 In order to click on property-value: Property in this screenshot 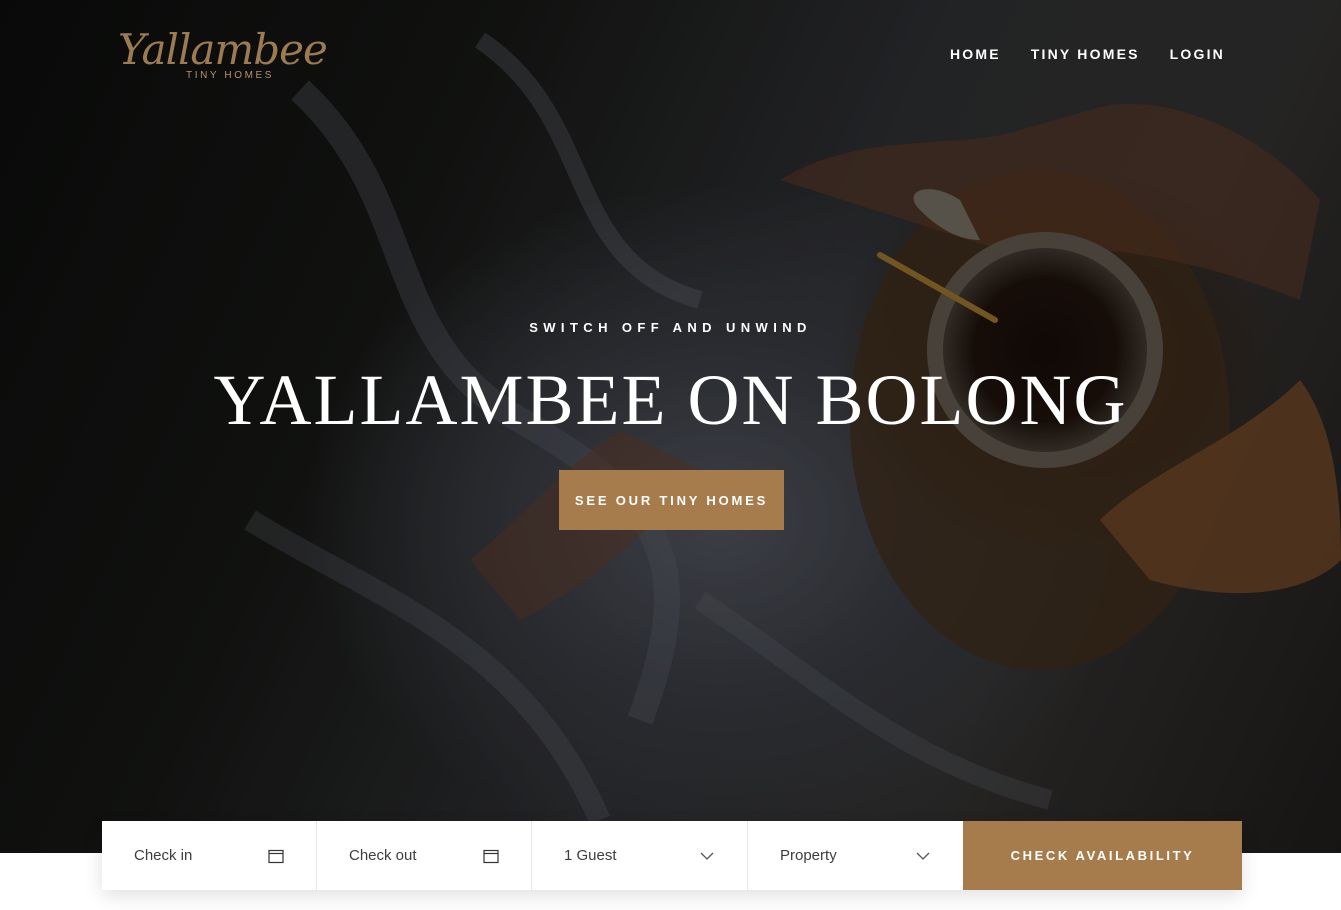, I will do `click(808, 855)`.